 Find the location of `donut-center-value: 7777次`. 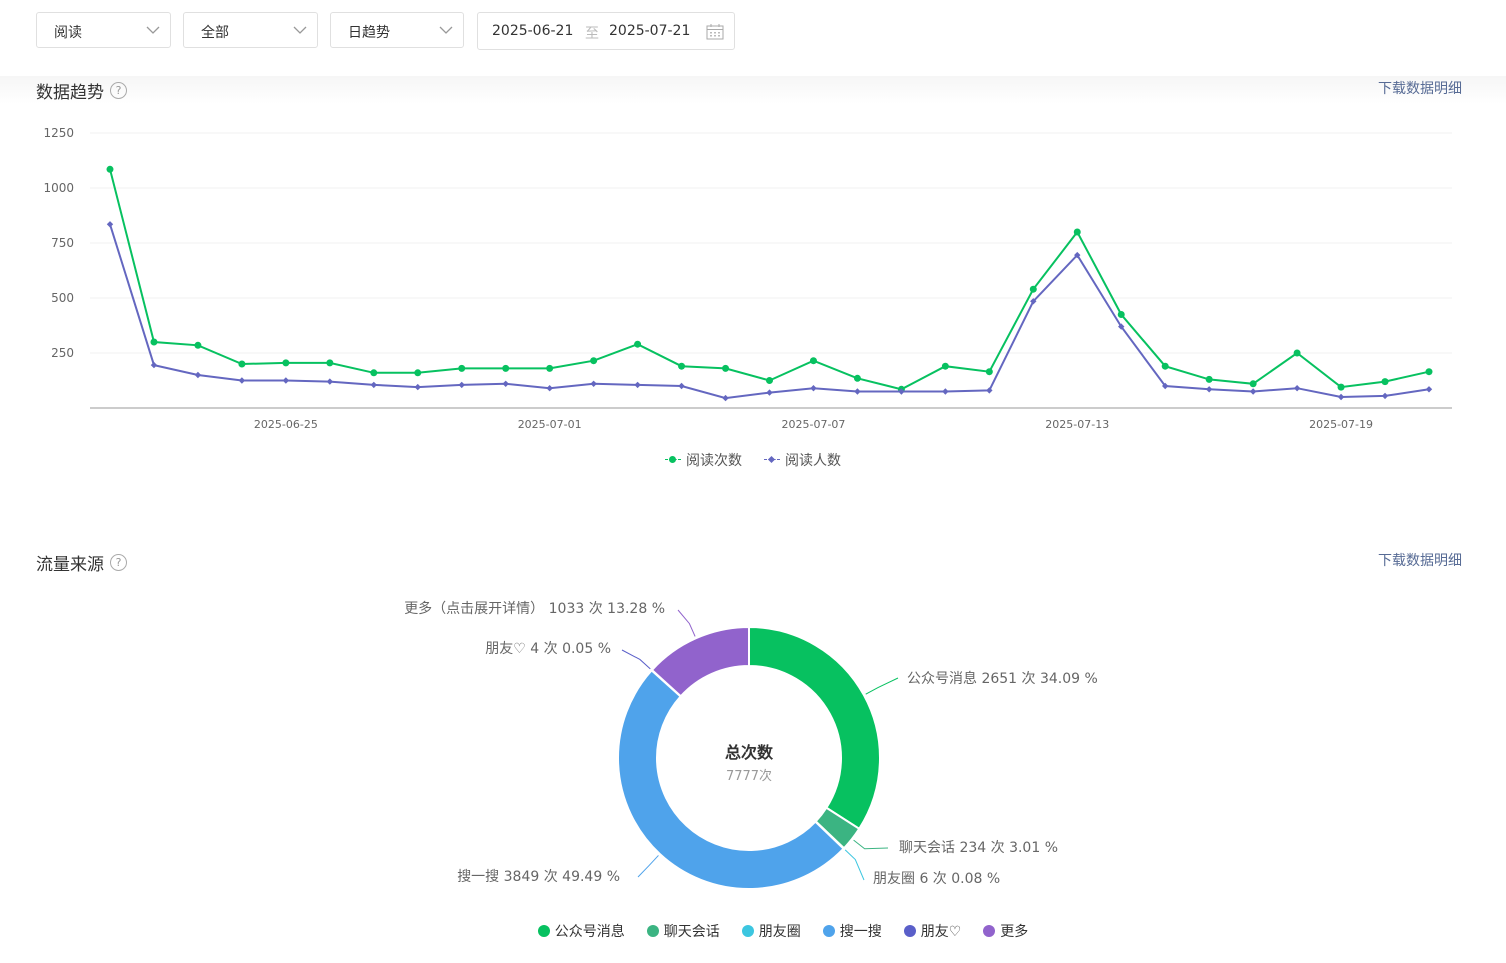

donut-center-value: 7777次 is located at coordinates (749, 776).